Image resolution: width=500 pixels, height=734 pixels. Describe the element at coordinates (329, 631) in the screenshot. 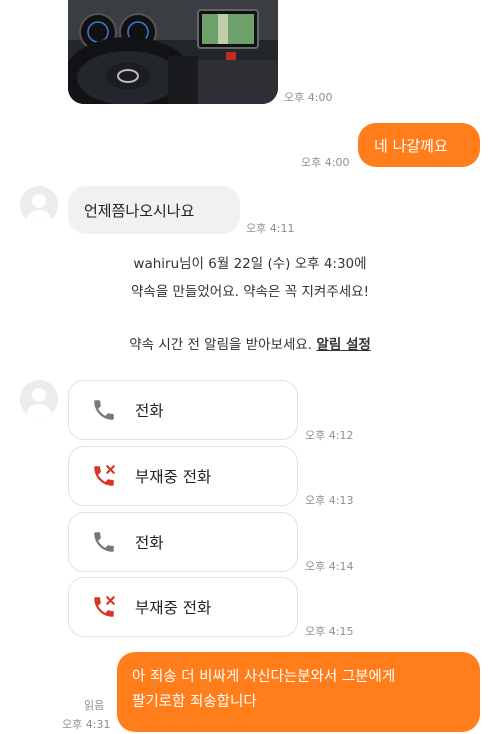

I see `message-time: 오후 4:15` at that location.